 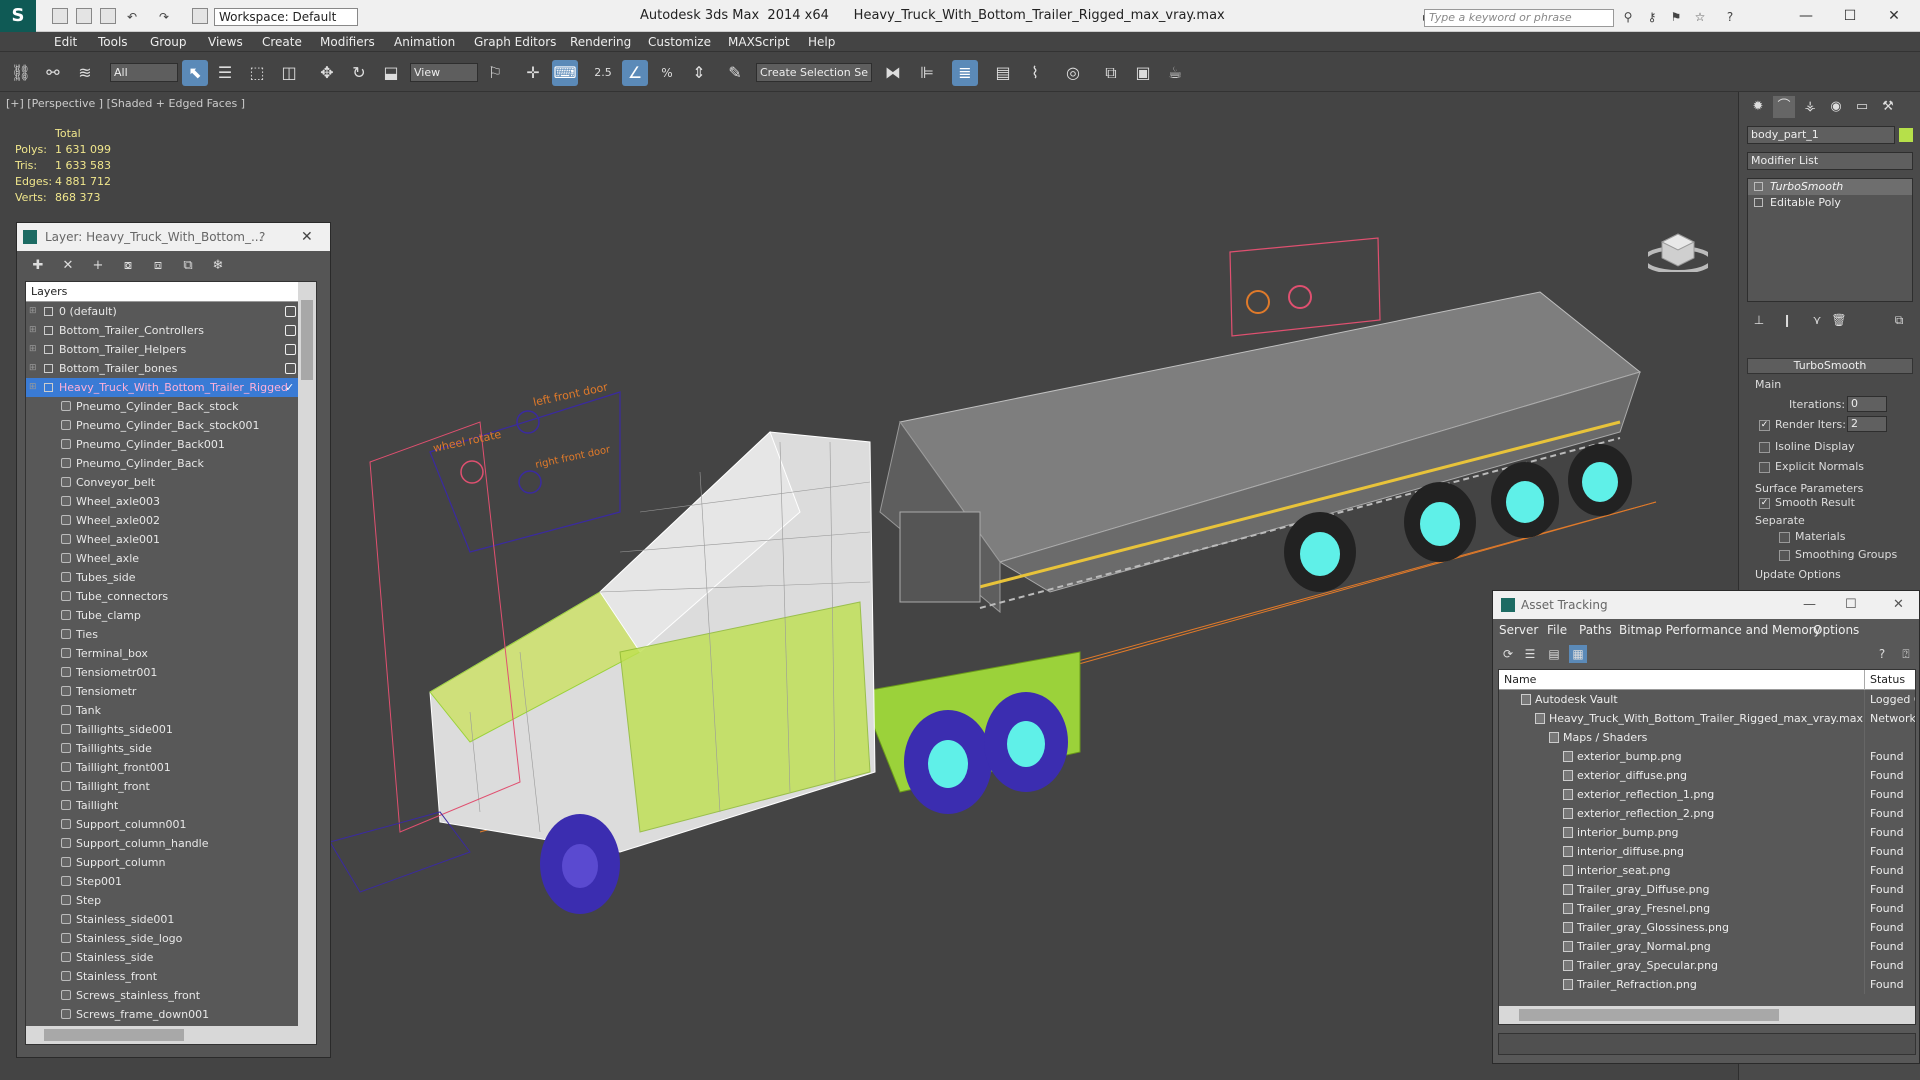 I want to click on modify-tab-icon: ⌒, so click(x=1784, y=107).